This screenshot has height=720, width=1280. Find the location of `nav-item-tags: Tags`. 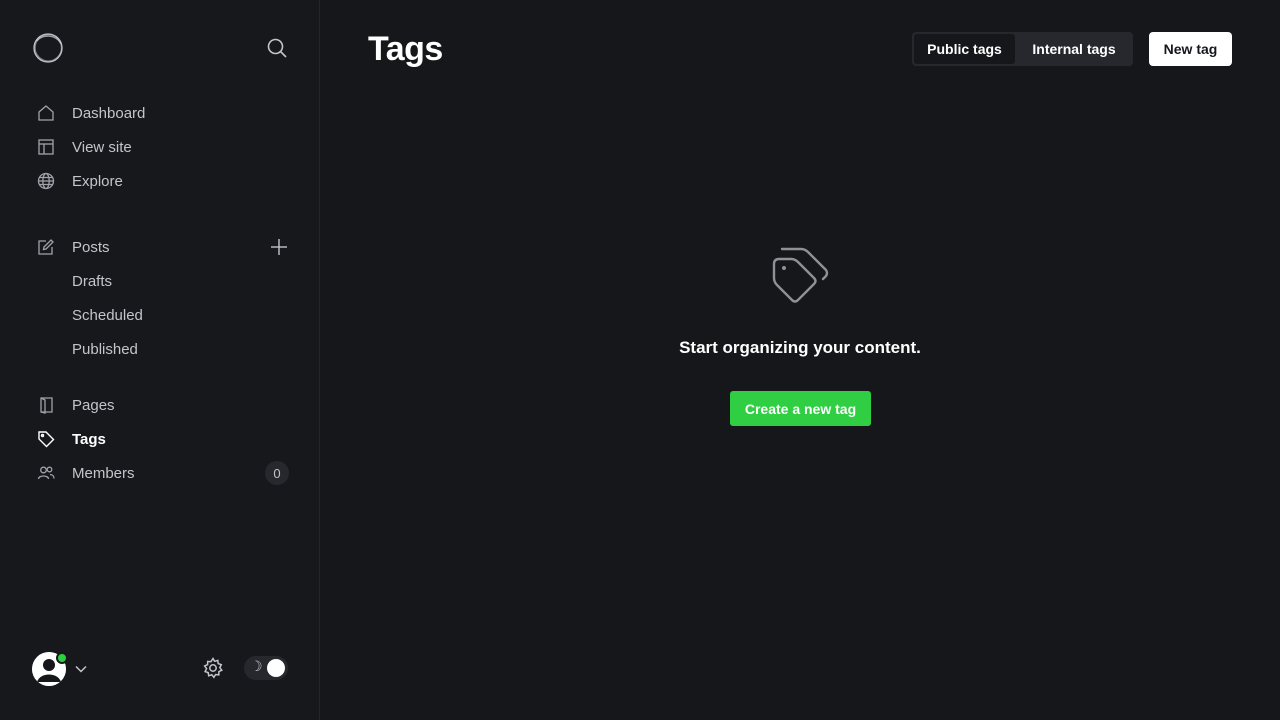

nav-item-tags: Tags is located at coordinates (164, 439).